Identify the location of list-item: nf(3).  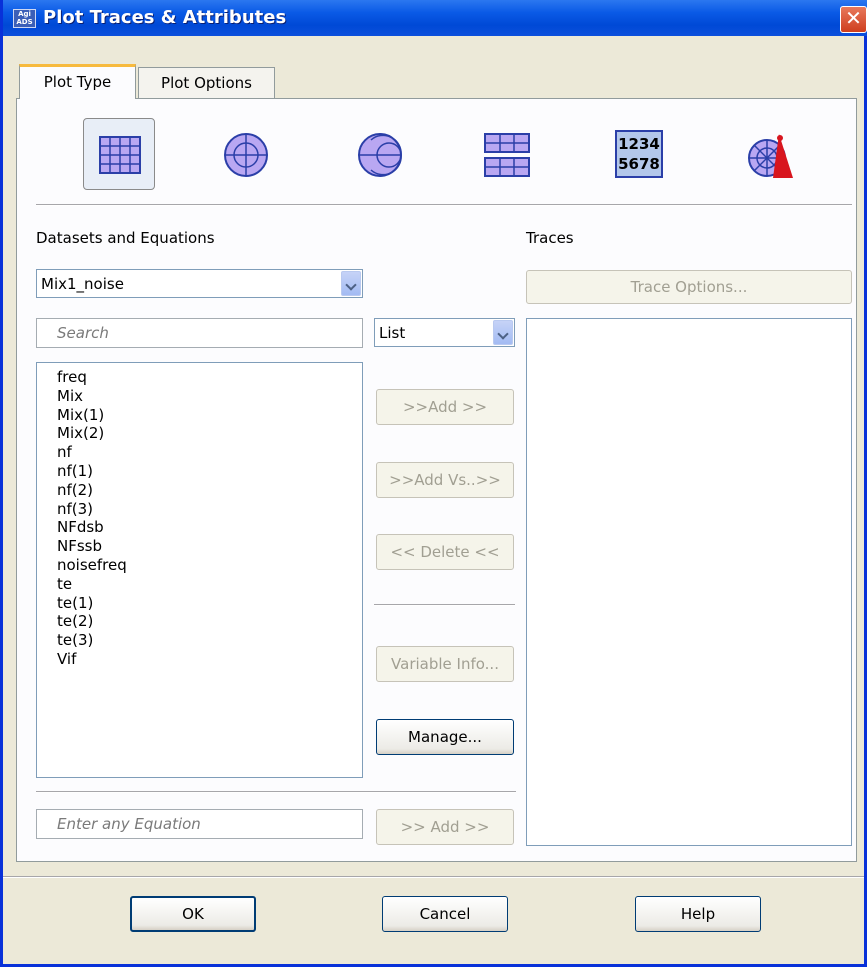
(199, 509).